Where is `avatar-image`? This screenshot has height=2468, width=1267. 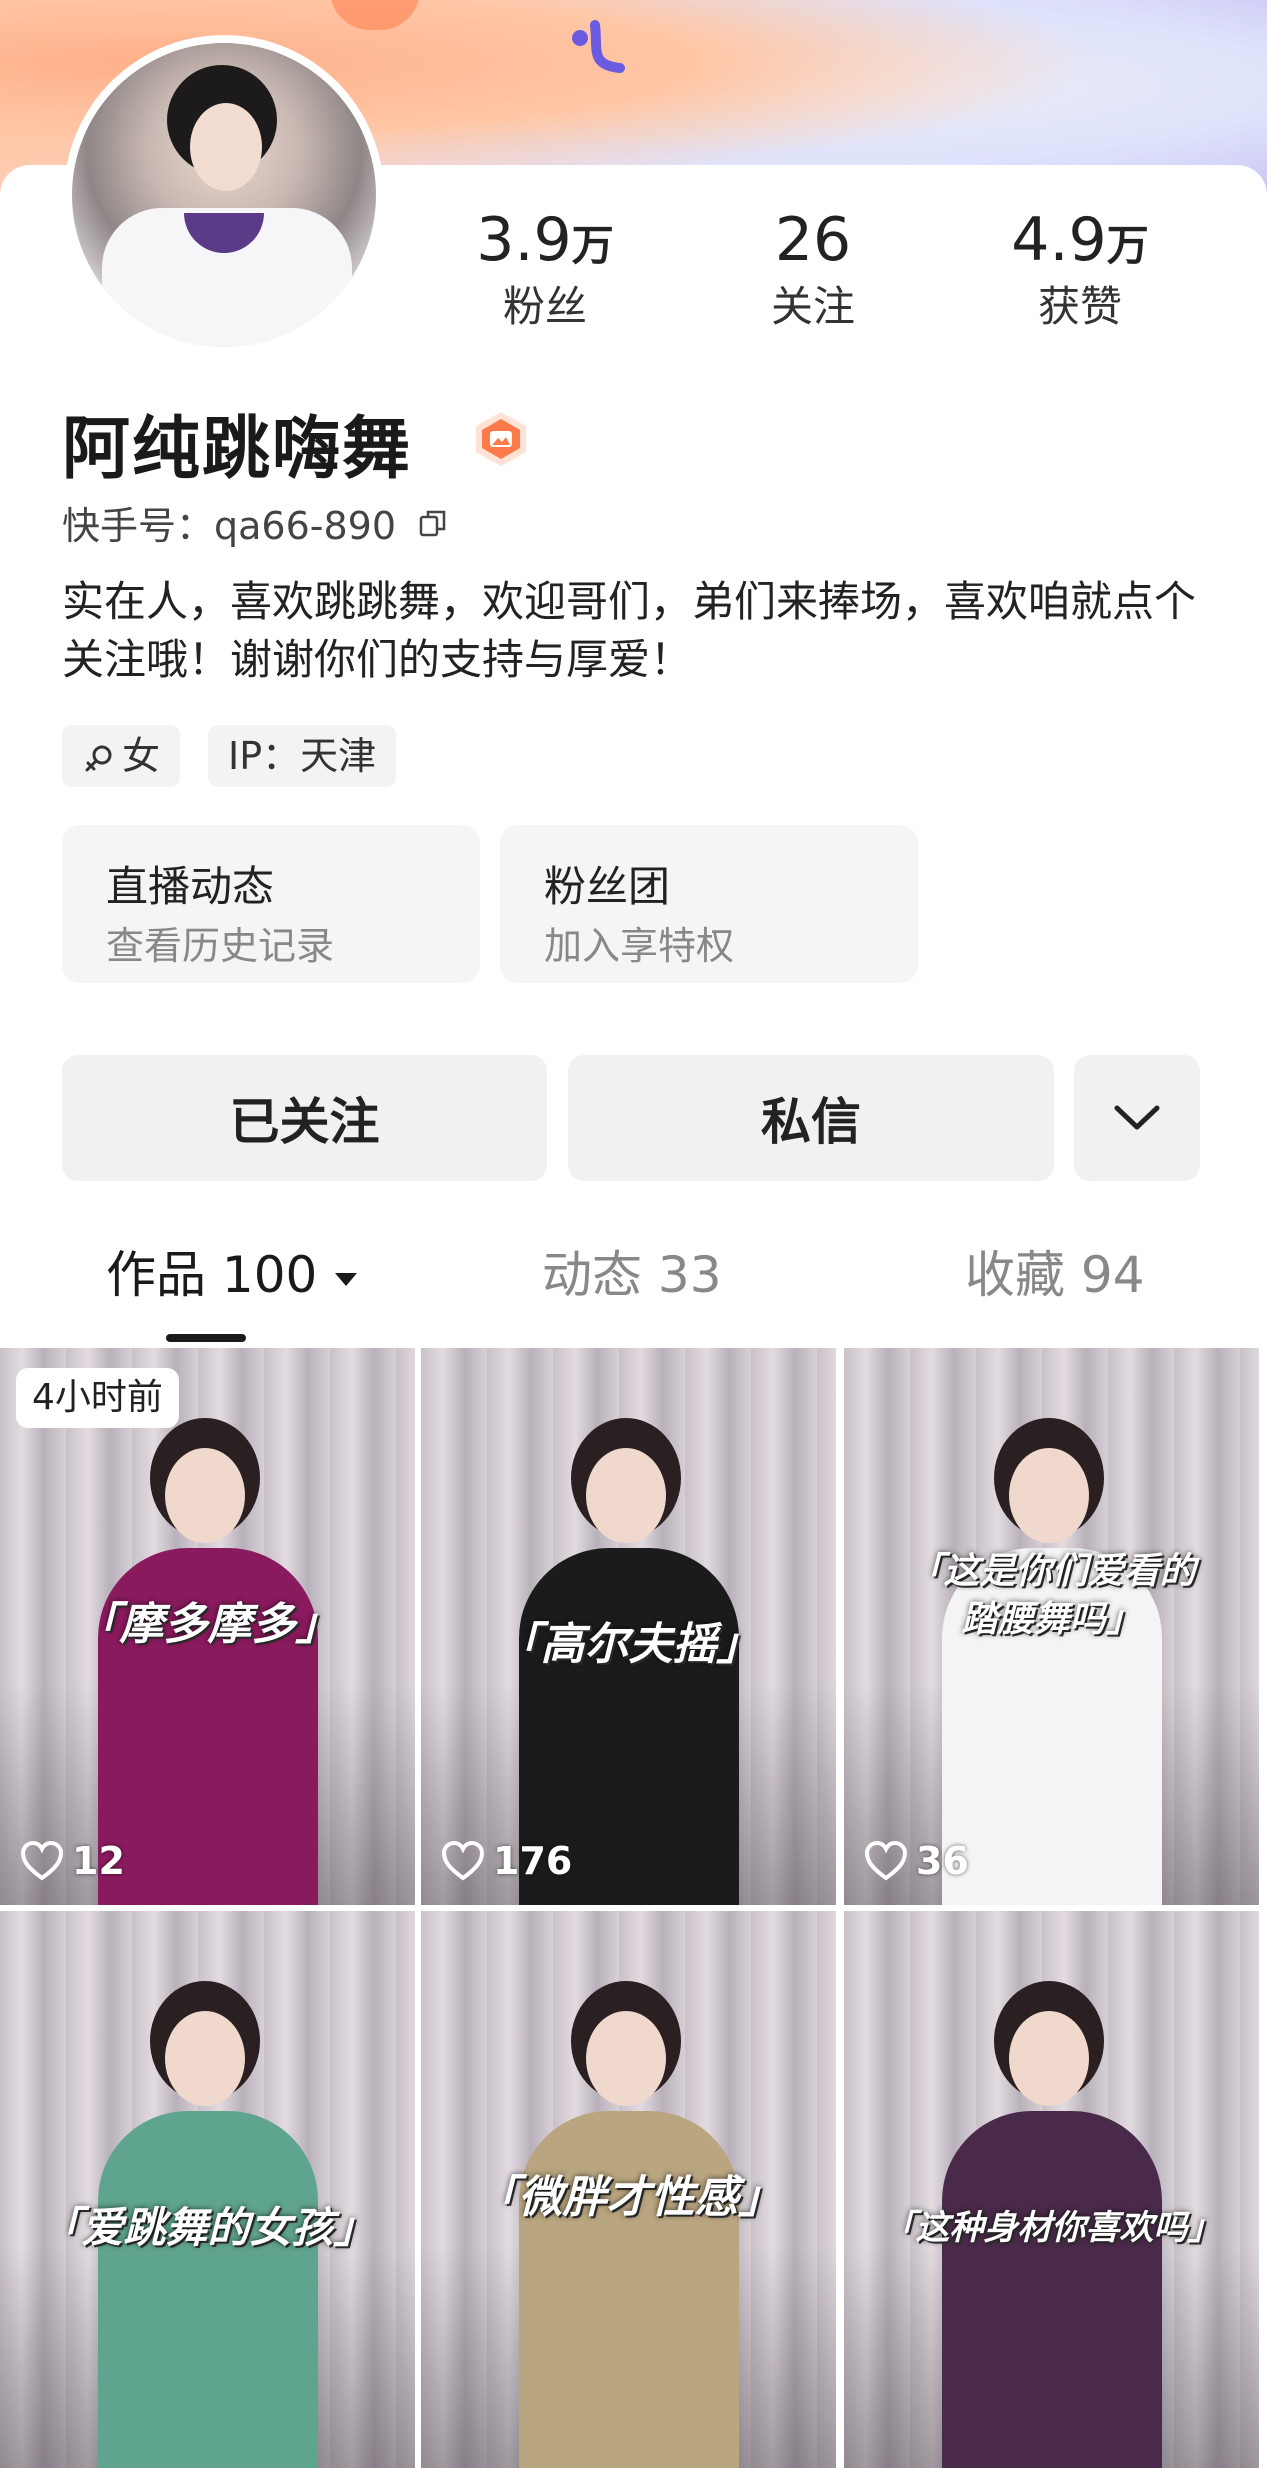 avatar-image is located at coordinates (224, 195).